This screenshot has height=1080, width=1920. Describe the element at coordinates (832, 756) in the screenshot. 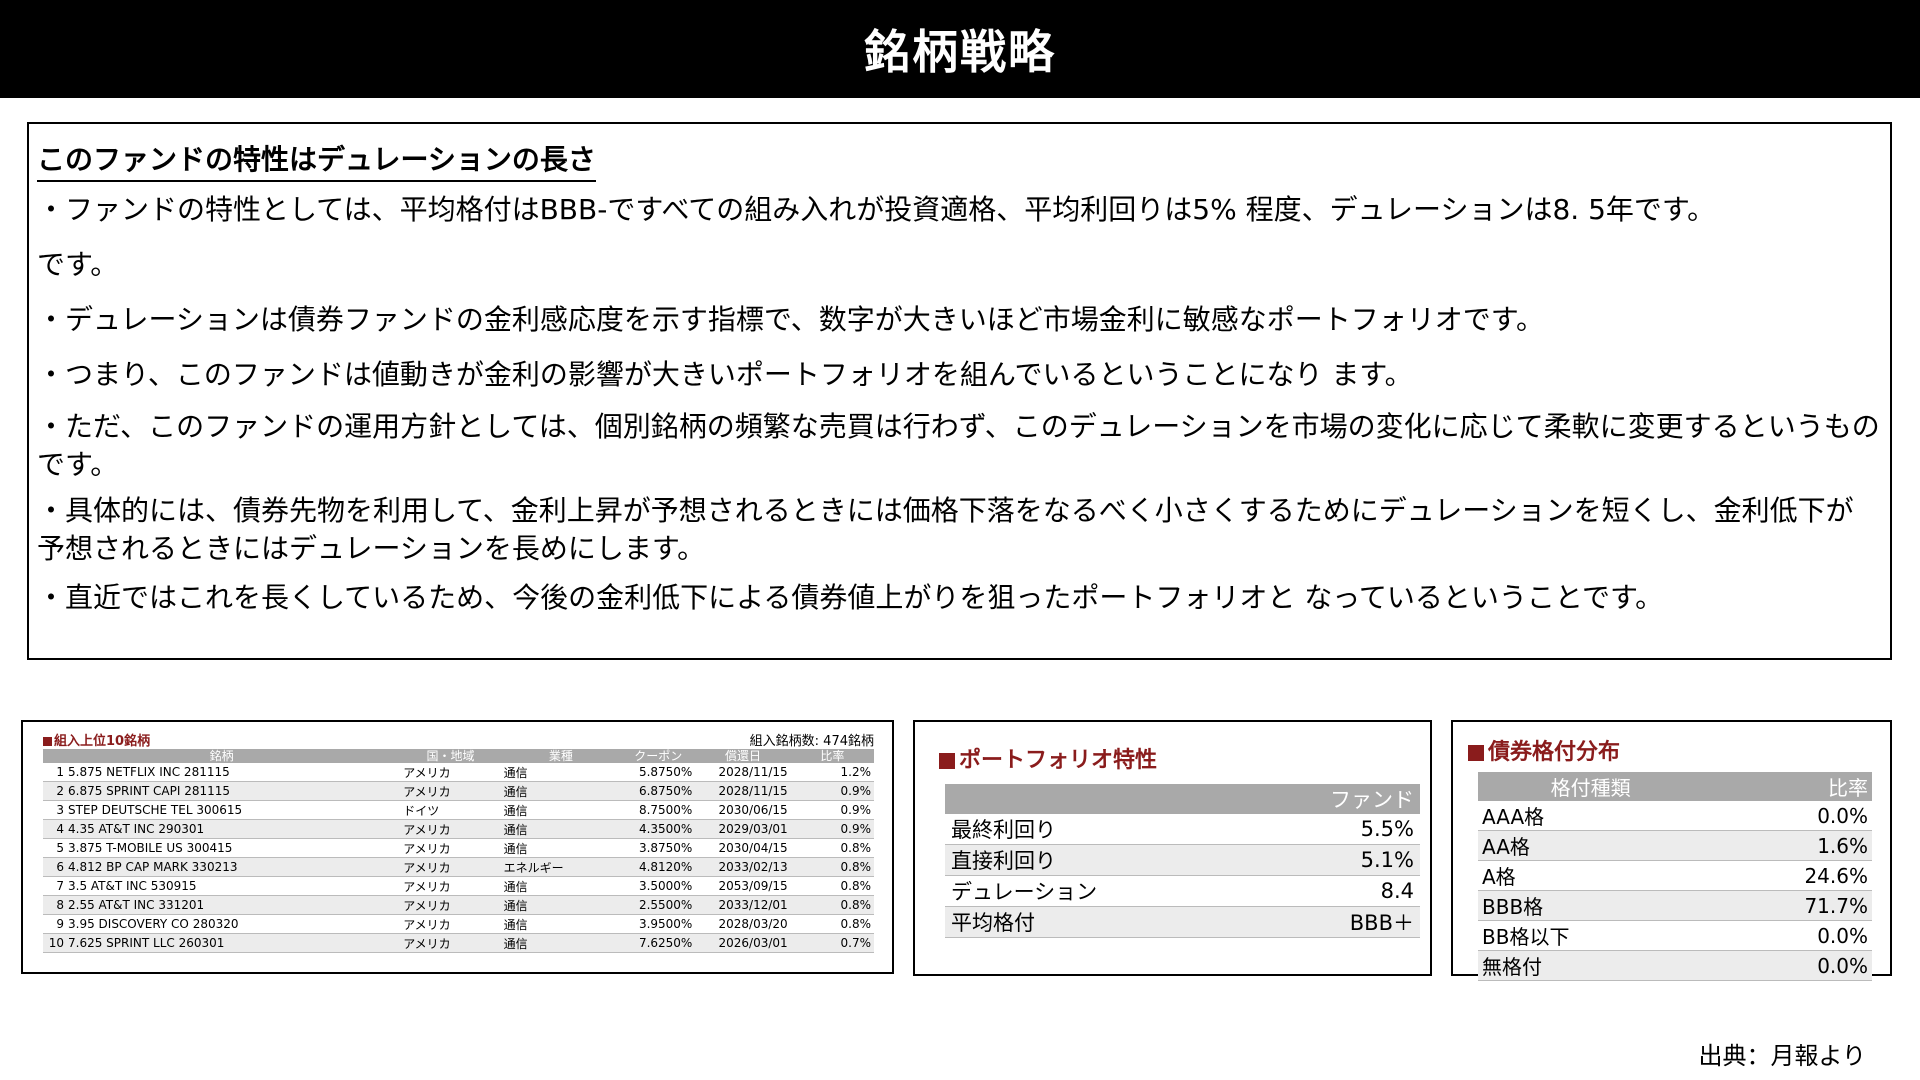

I see `column-header: 比率` at that location.